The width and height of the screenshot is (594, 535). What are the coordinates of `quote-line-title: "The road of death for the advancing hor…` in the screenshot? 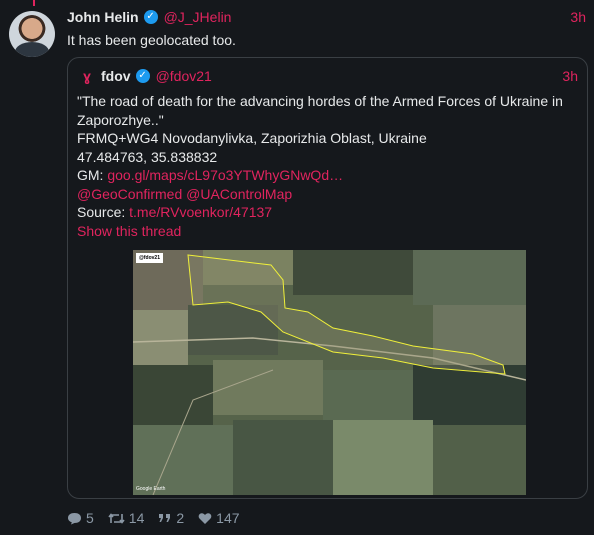 It's located at (320, 110).